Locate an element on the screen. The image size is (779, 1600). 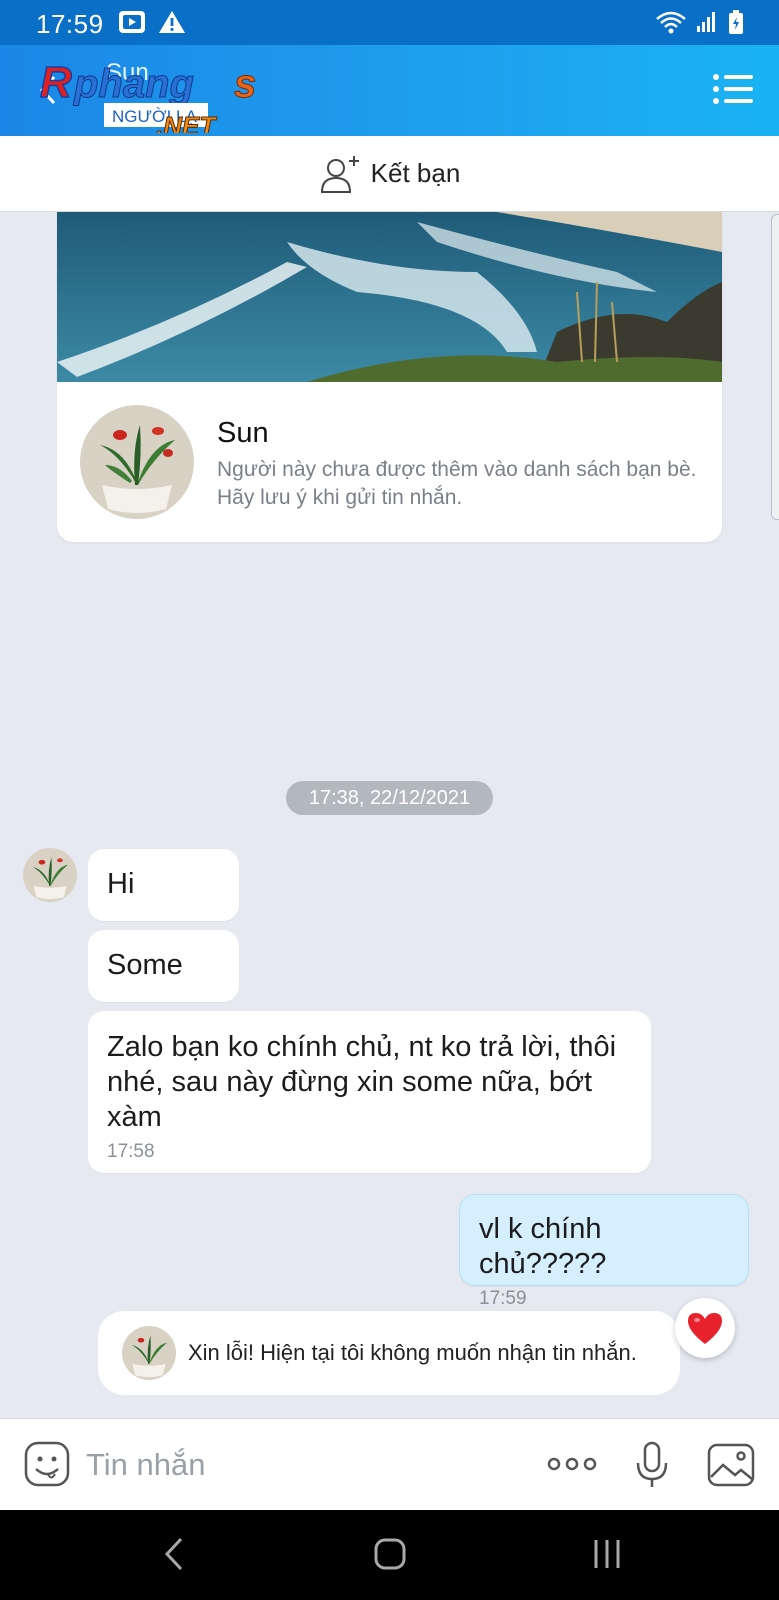
contact-avatar-notice is located at coordinates (149, 1353).